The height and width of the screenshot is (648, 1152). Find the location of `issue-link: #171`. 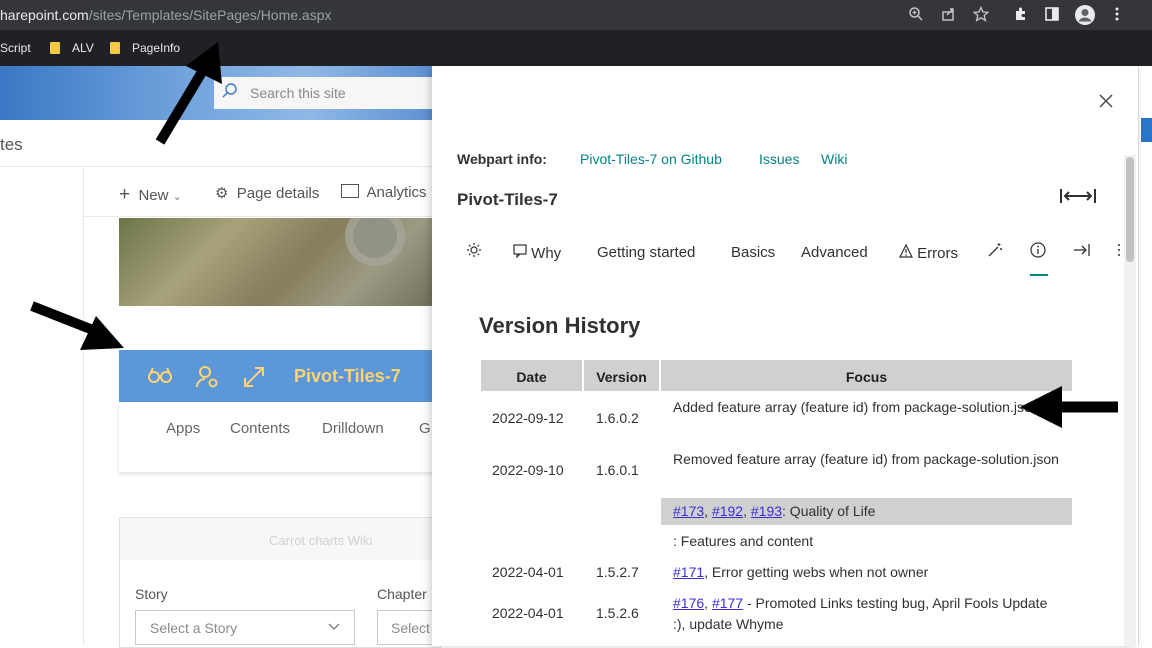

issue-link: #171 is located at coordinates (688, 572).